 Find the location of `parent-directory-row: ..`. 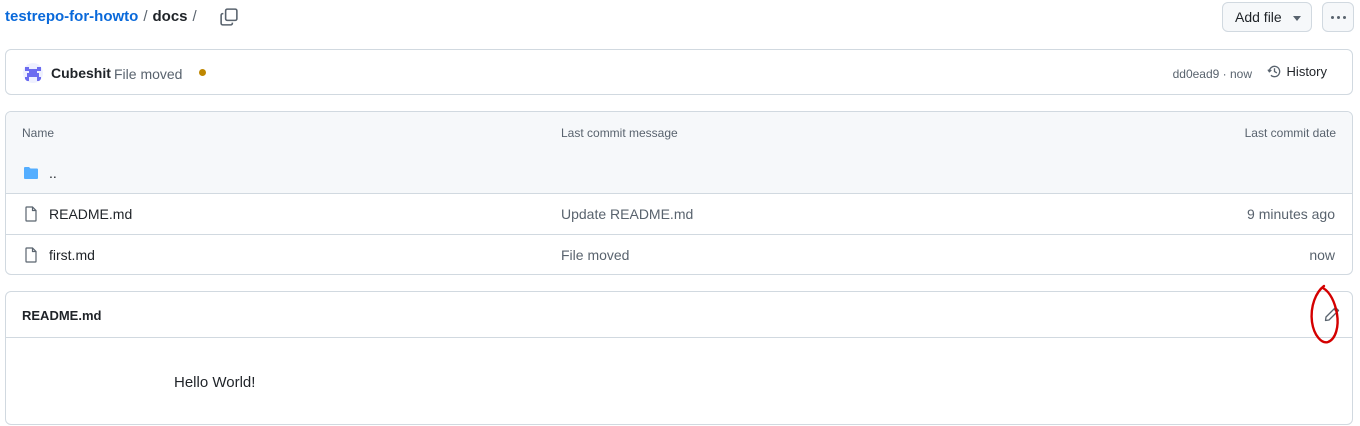

parent-directory-row: .. is located at coordinates (679, 173).